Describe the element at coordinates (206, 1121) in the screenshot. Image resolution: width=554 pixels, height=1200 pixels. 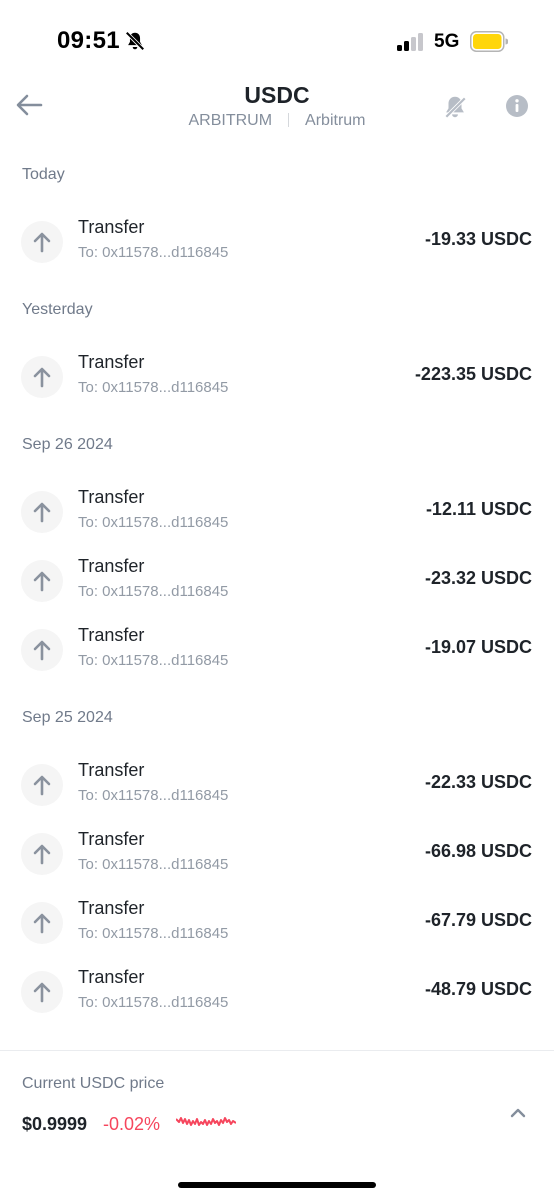
I see `price-sparkline` at that location.